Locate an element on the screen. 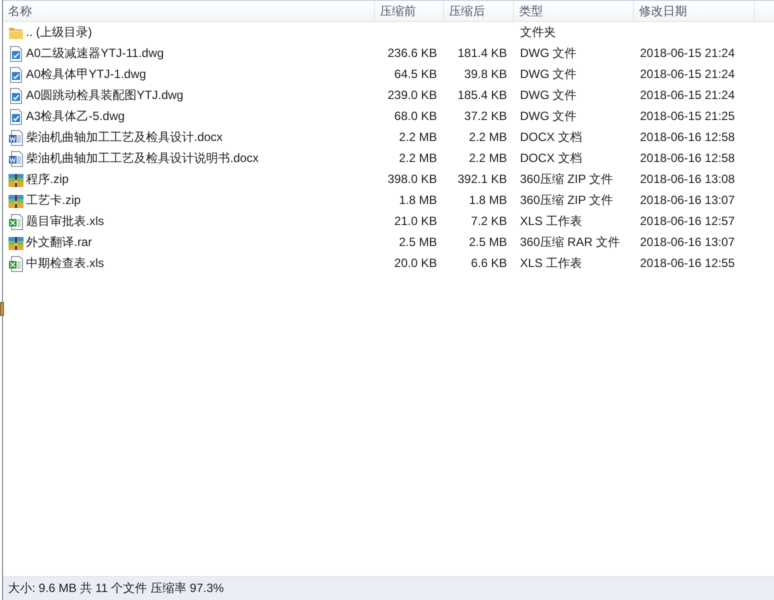  original-size: 68.0 KB is located at coordinates (415, 116).